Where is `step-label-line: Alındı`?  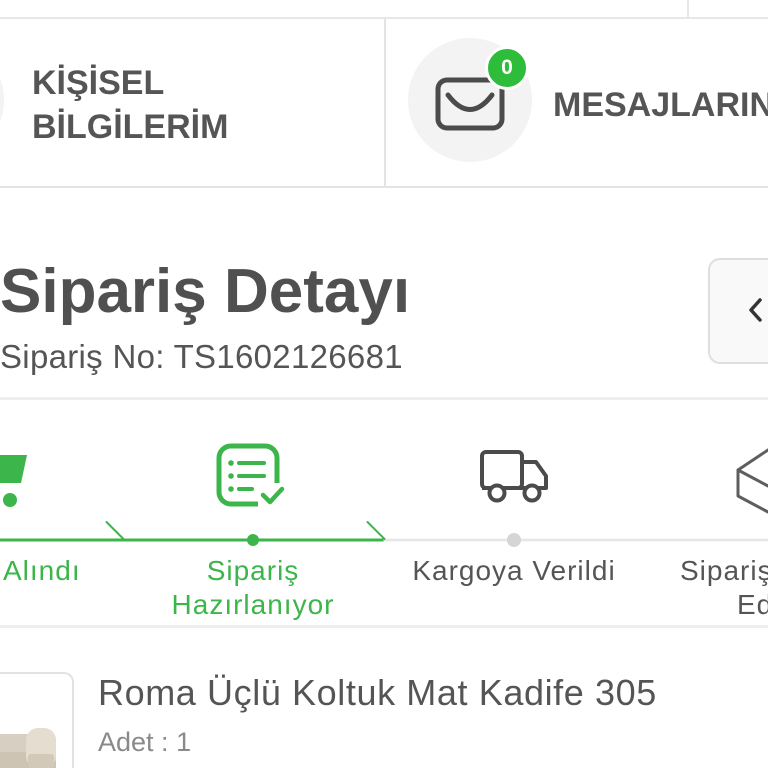 step-label-line: Alındı is located at coordinates (42, 570).